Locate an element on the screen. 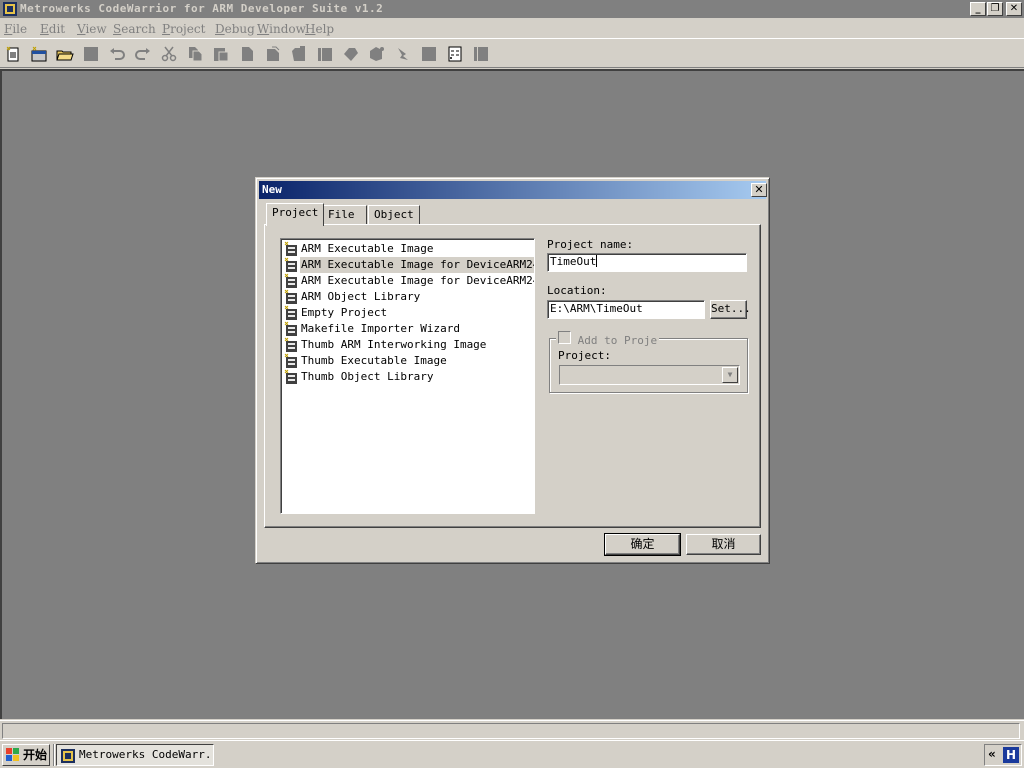 The height and width of the screenshot is (768, 1024). menu-help: Help is located at coordinates (319, 29).